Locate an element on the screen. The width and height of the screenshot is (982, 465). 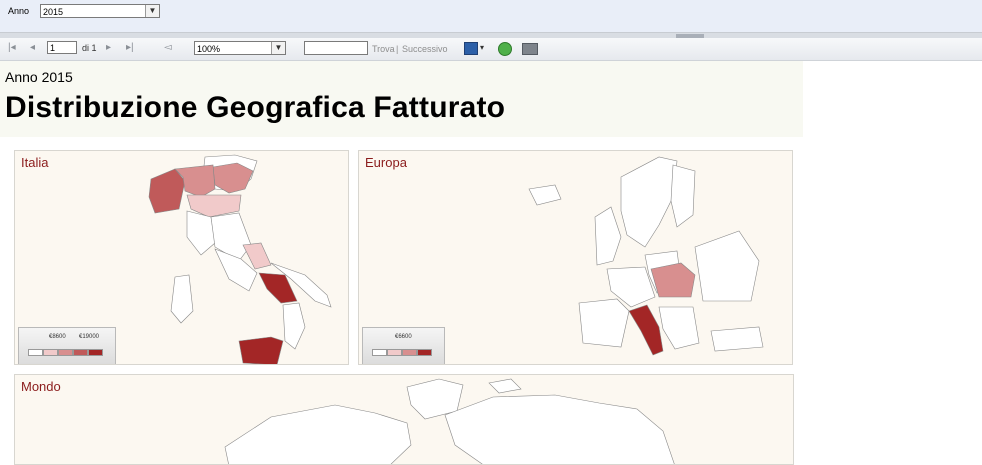
legend-europa: €6600 is located at coordinates (403, 345).